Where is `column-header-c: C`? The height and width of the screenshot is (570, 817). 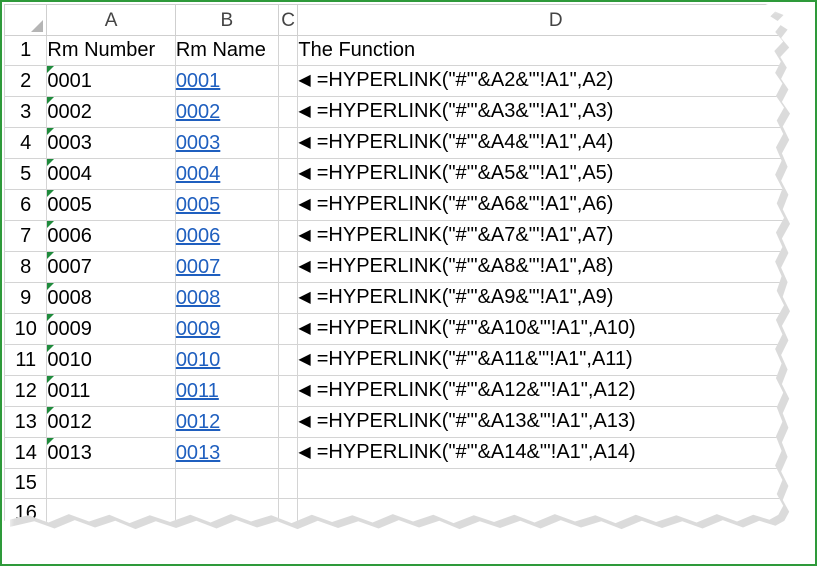
column-header-c: C is located at coordinates (288, 20).